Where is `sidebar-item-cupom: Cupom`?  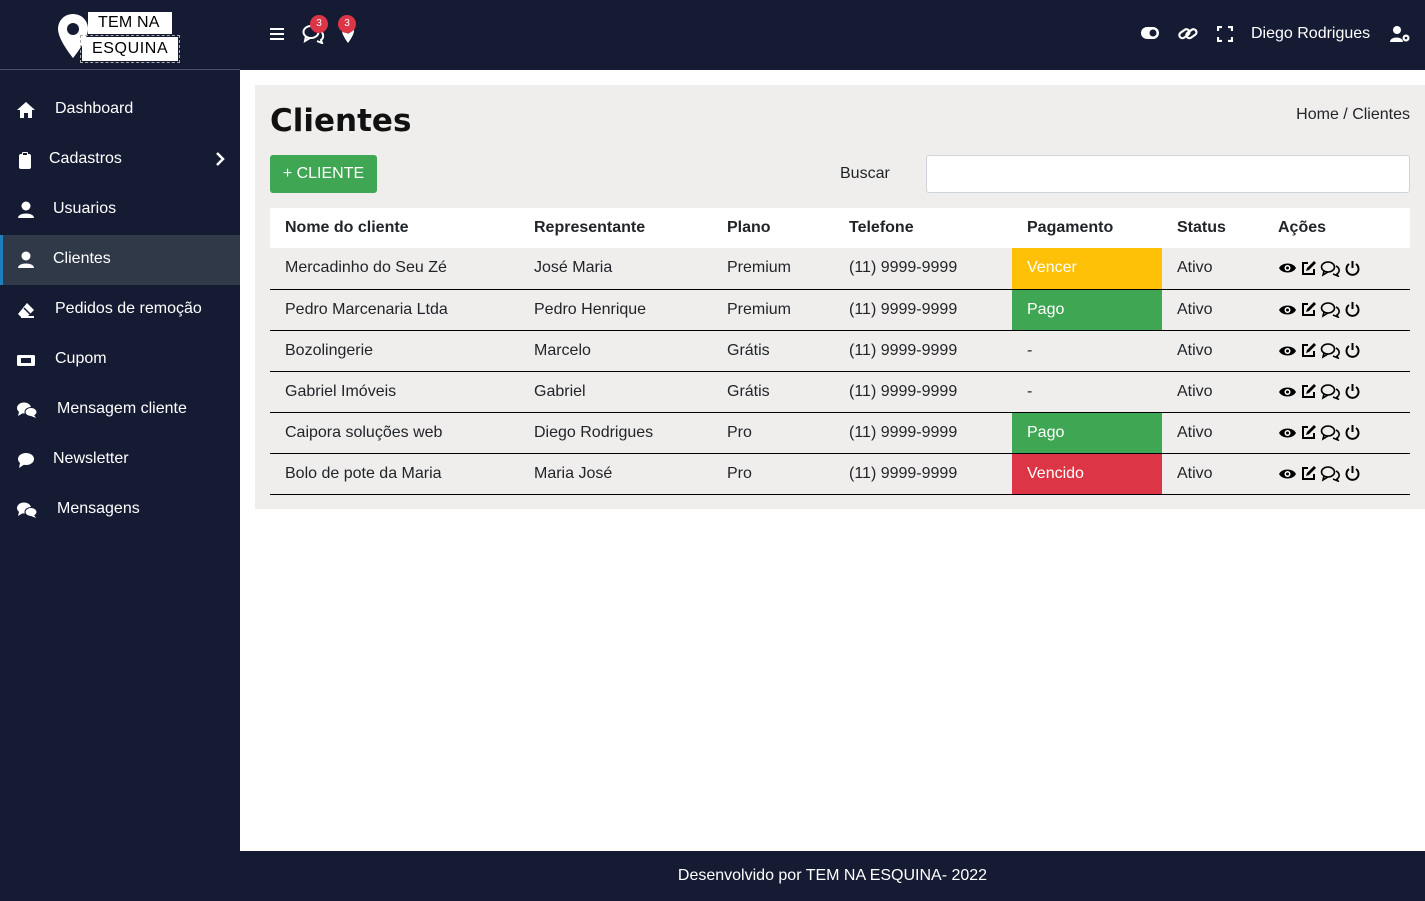 sidebar-item-cupom: Cupom is located at coordinates (120, 360).